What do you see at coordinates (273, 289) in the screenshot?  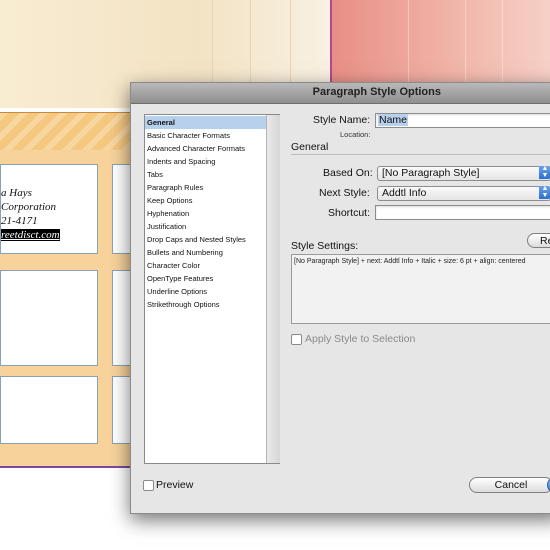 I see `category-list-scrollbar` at bounding box center [273, 289].